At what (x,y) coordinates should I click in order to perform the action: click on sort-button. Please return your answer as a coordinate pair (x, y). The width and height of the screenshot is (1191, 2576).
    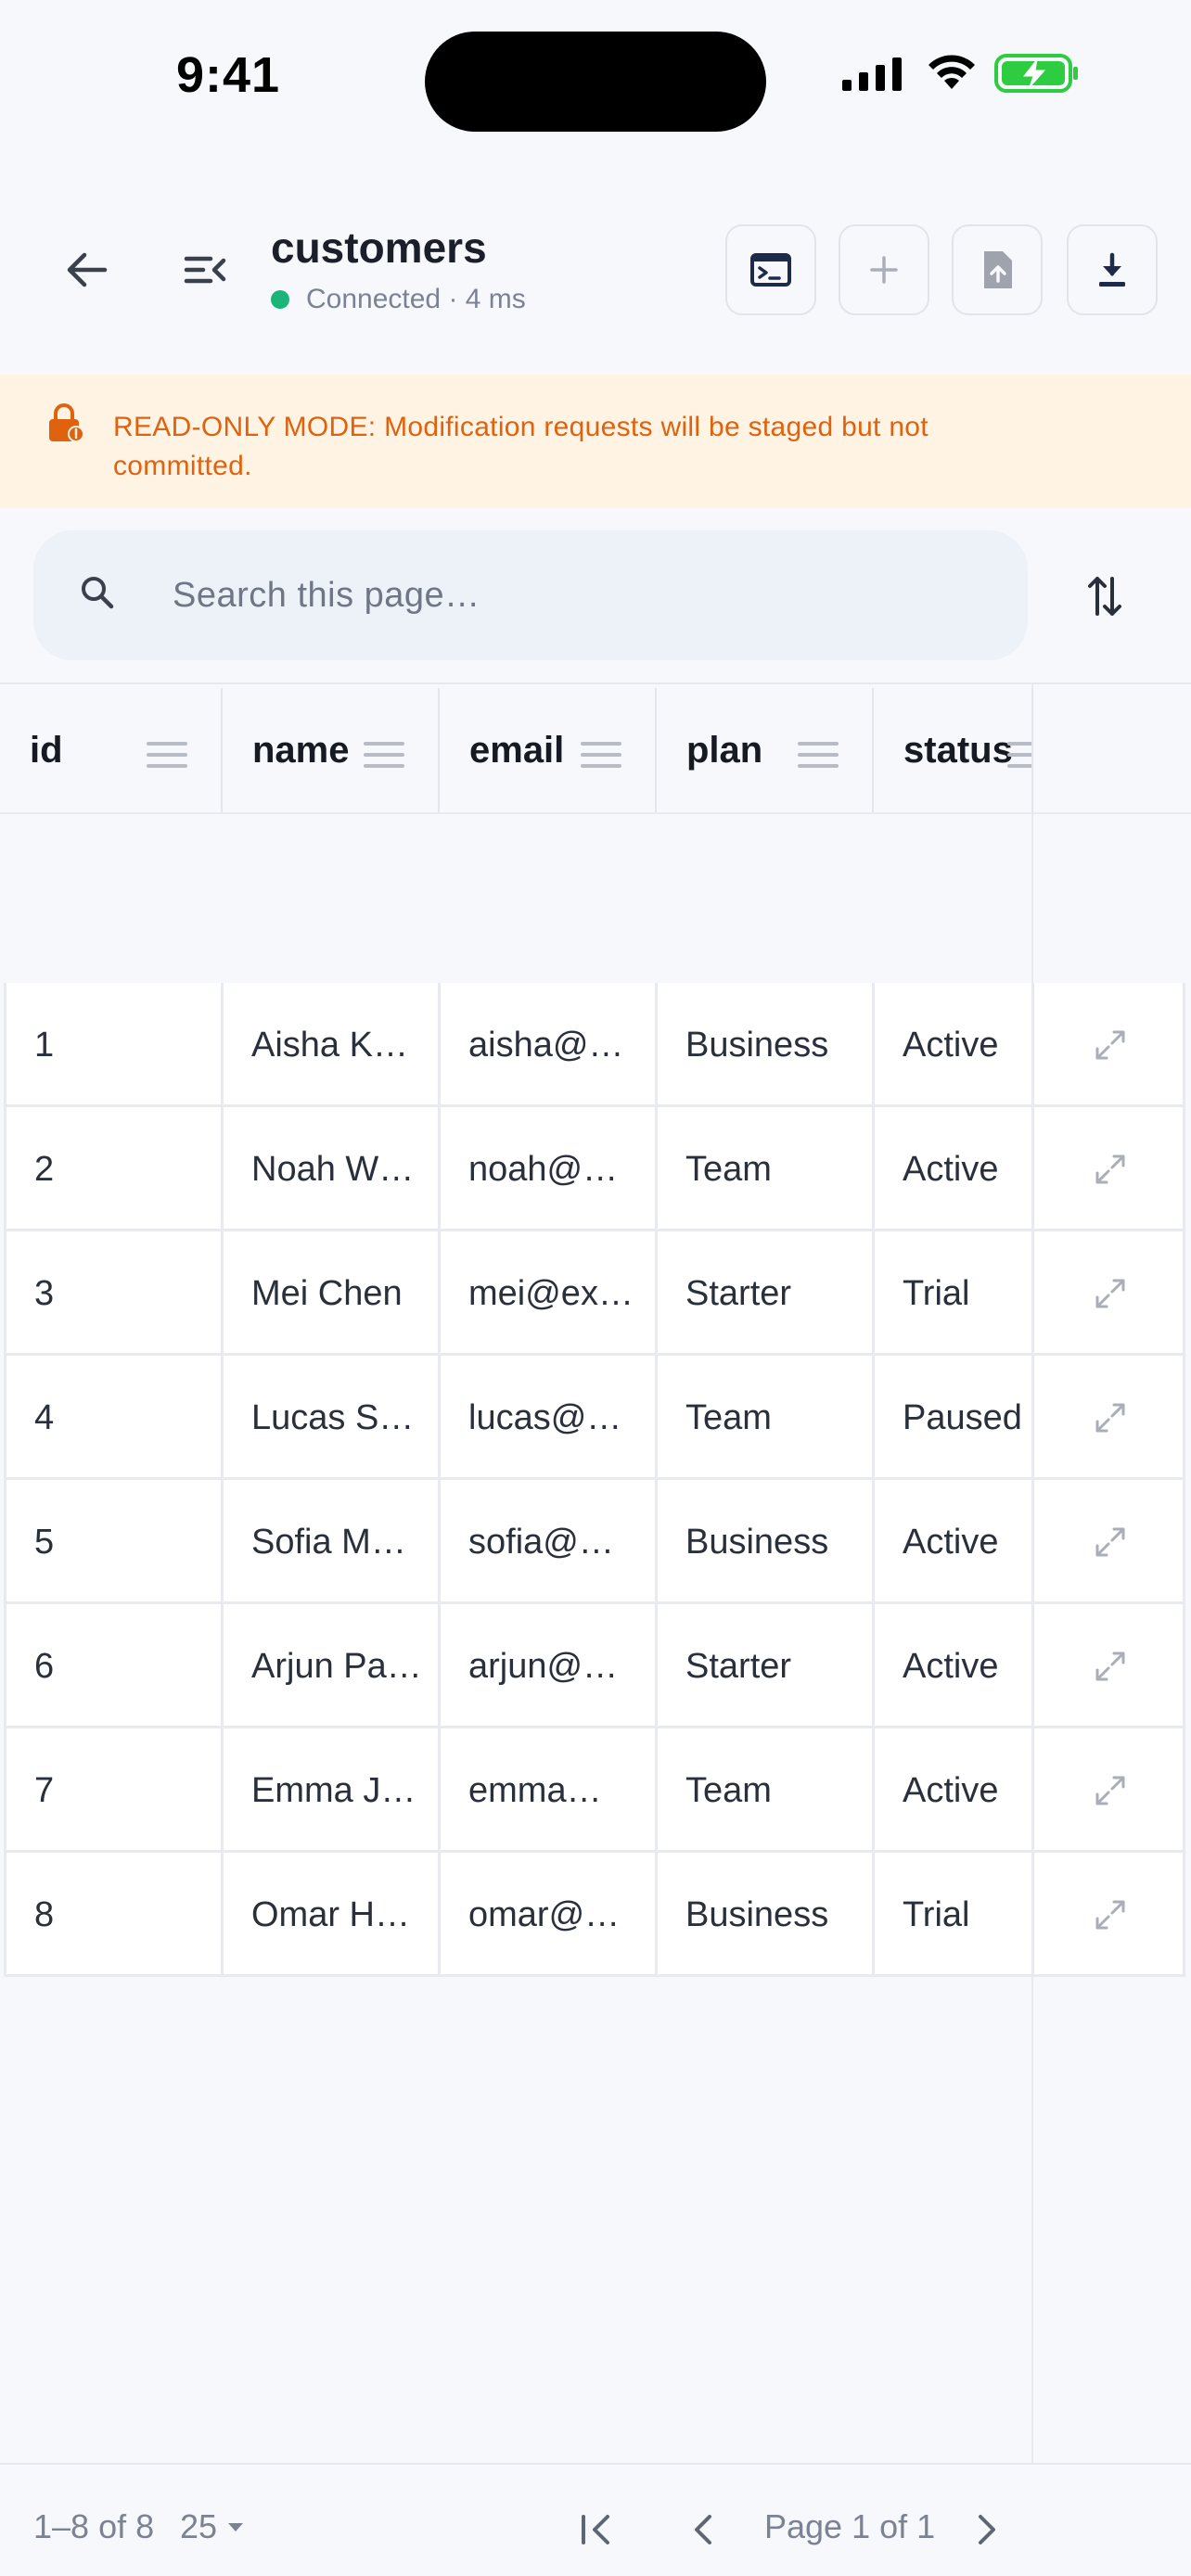
    Looking at the image, I should click on (1104, 596).